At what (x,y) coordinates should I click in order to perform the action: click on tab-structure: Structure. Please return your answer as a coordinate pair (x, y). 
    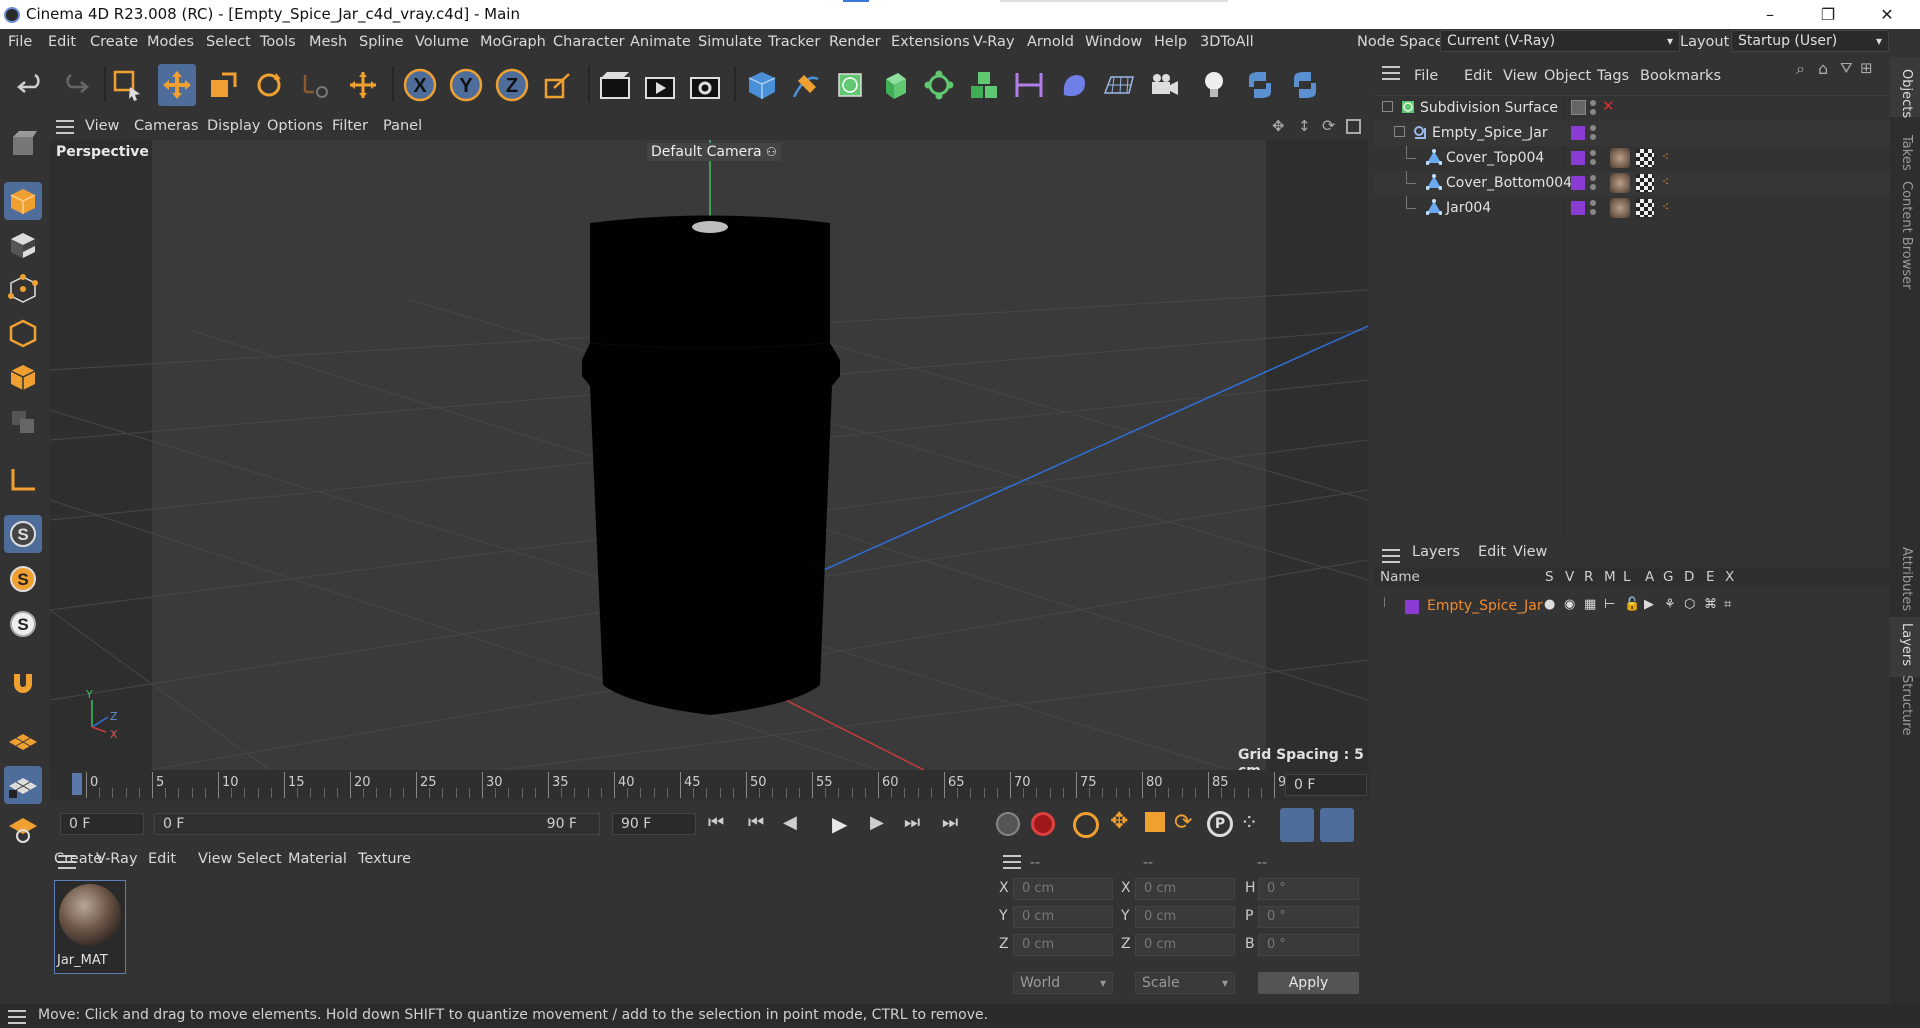
    Looking at the image, I should click on (1906, 705).